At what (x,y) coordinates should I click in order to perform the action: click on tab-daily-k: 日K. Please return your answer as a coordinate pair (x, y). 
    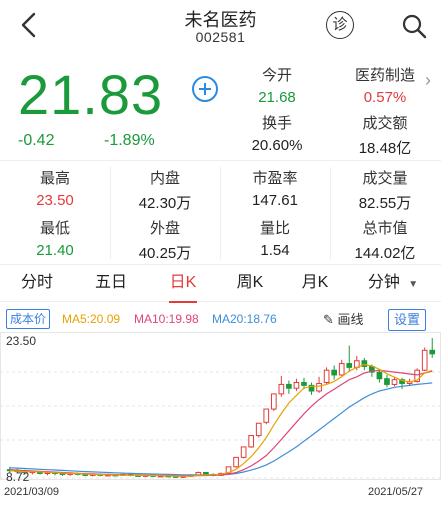
    Looking at the image, I should click on (183, 284).